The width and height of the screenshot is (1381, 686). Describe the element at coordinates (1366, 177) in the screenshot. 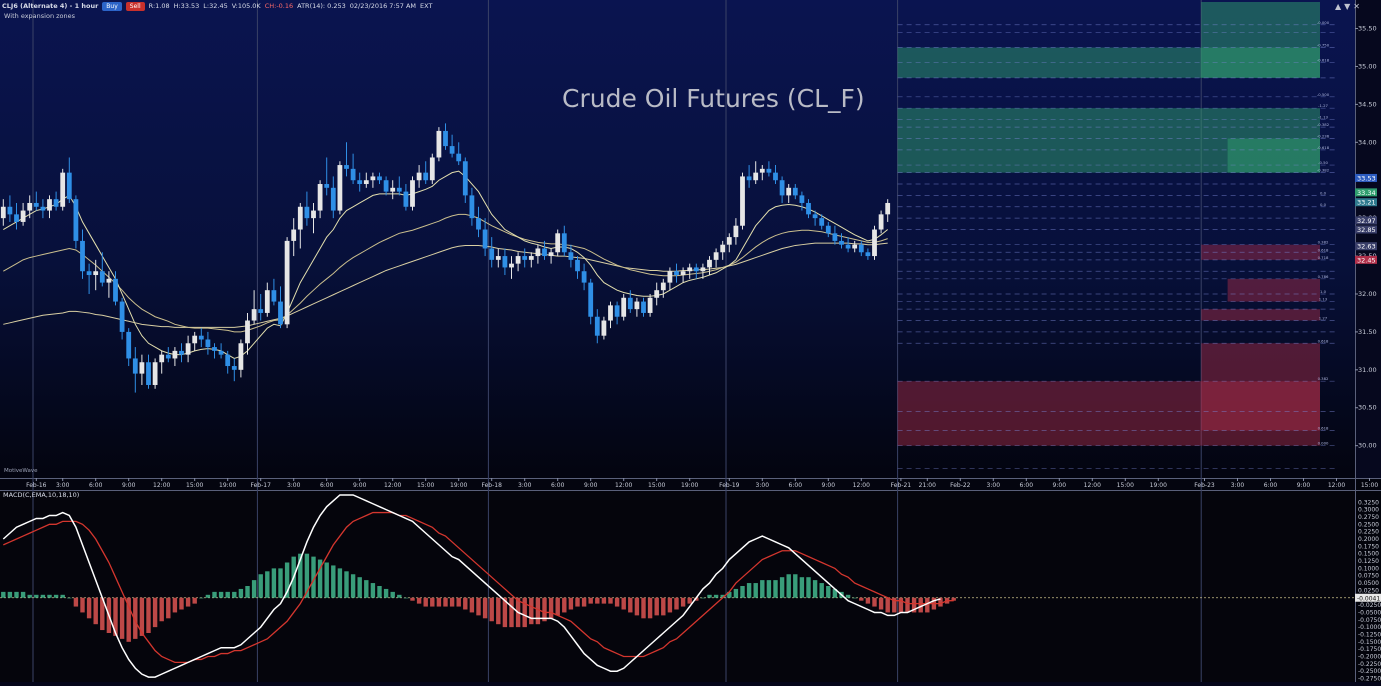

I see `price-label: 33.53` at that location.